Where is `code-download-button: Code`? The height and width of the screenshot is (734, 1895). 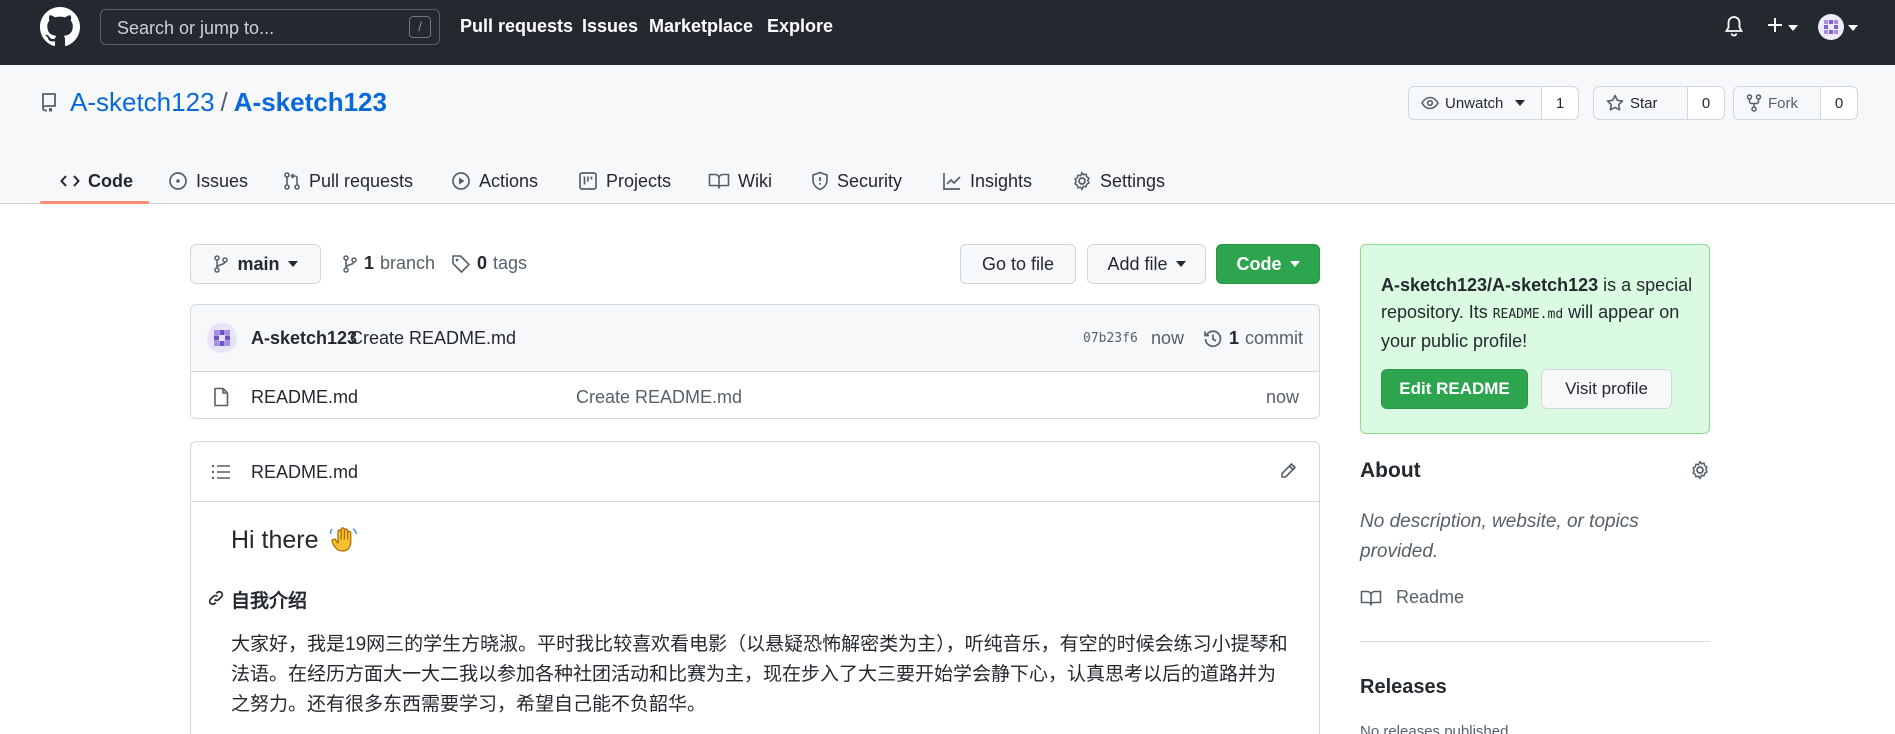 code-download-button: Code is located at coordinates (1268, 264).